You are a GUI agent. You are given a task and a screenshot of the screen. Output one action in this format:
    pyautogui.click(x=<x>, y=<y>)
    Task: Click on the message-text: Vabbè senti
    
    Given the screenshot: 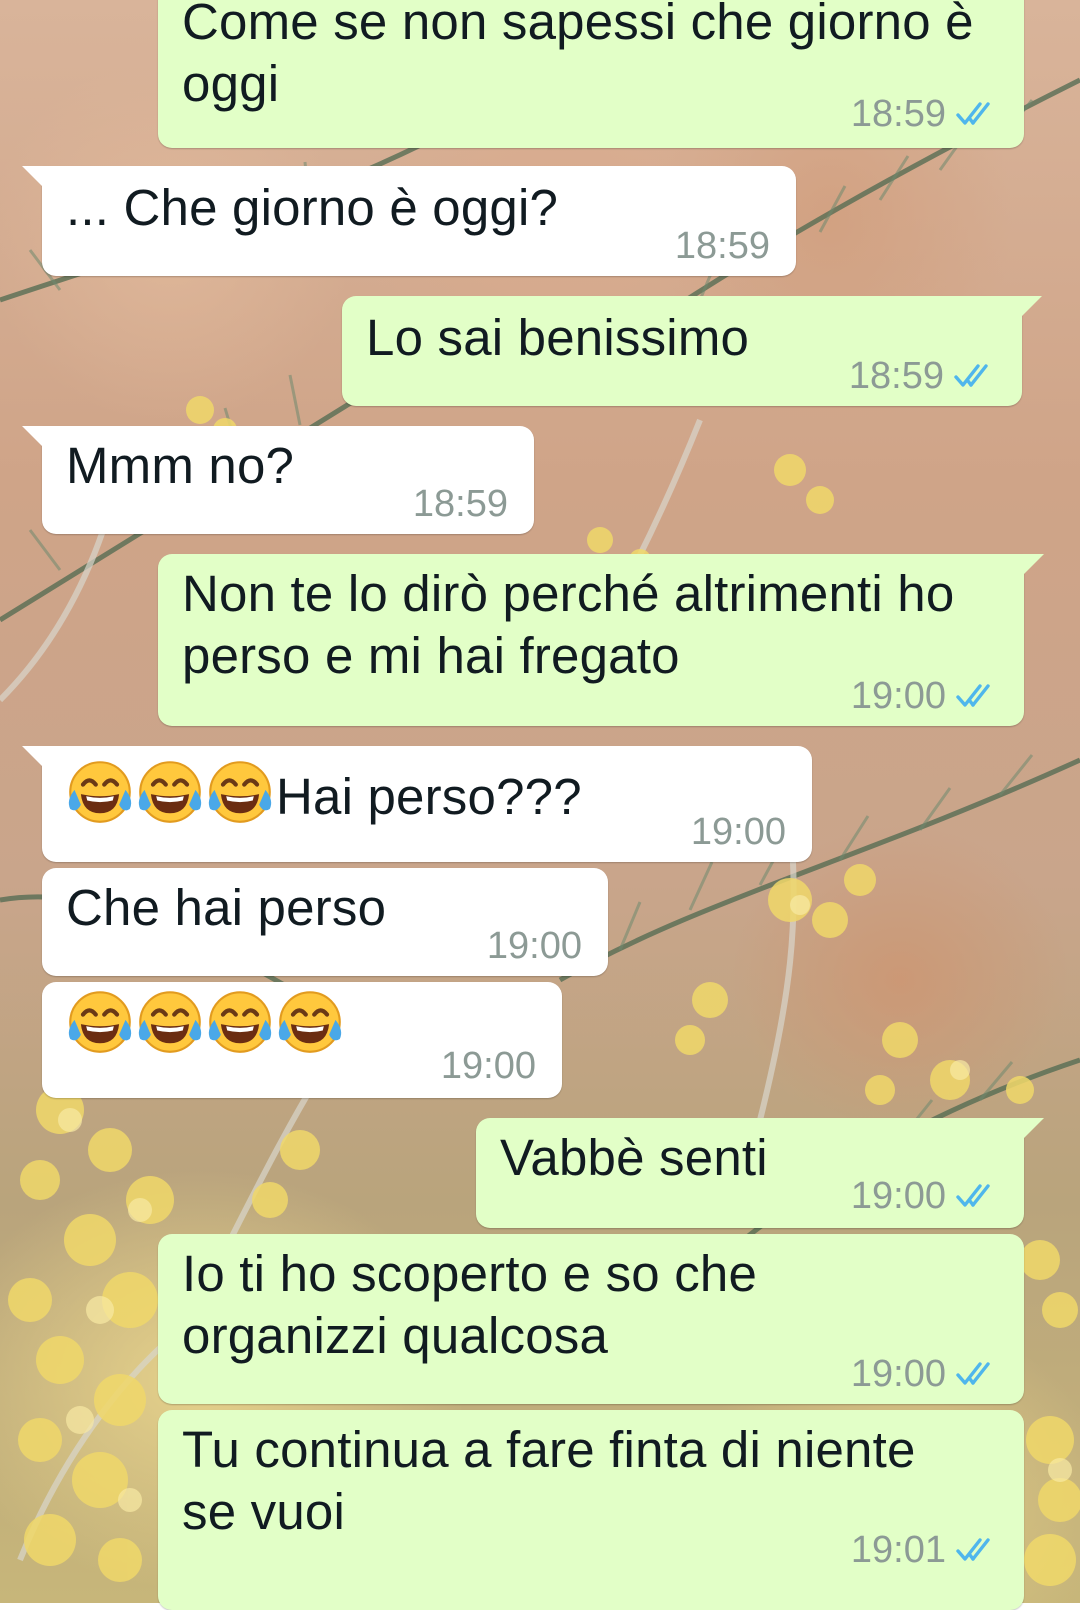 What is the action you would take?
    pyautogui.click(x=634, y=1158)
    